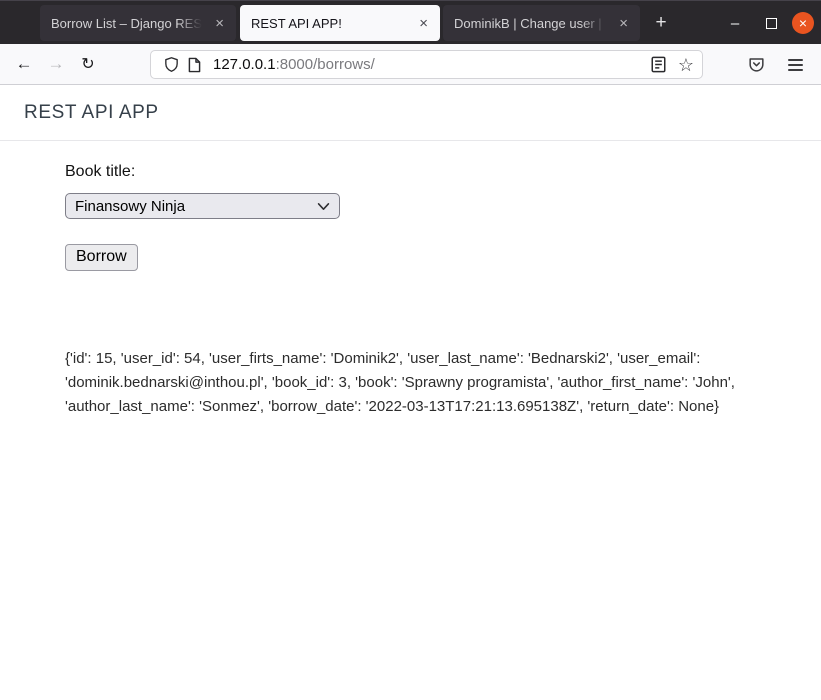 This screenshot has height=700, width=821. What do you see at coordinates (56, 64) in the screenshot?
I see `forward-button: →` at bounding box center [56, 64].